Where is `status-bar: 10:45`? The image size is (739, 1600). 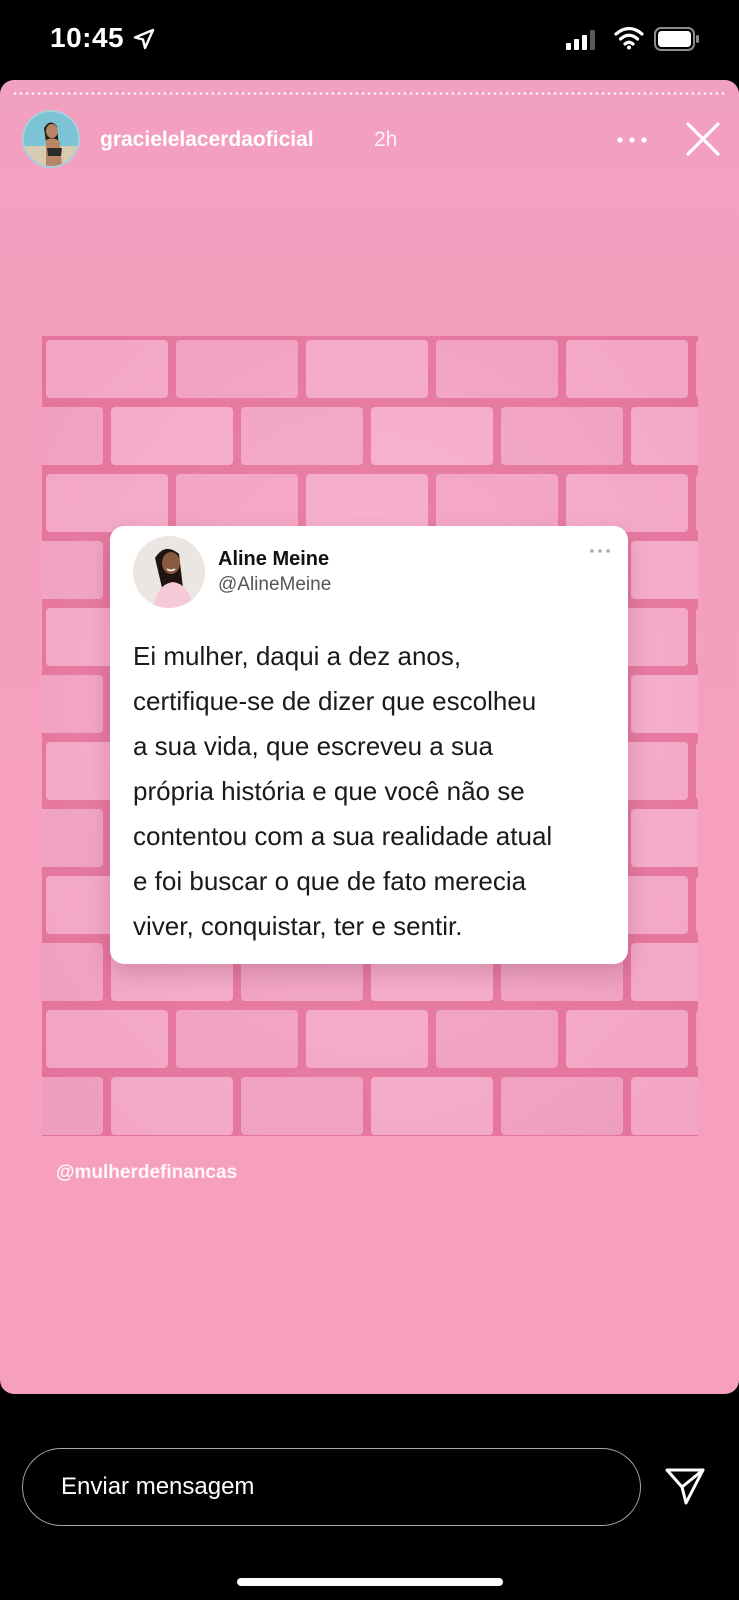
status-bar: 10:45 is located at coordinates (369, 40).